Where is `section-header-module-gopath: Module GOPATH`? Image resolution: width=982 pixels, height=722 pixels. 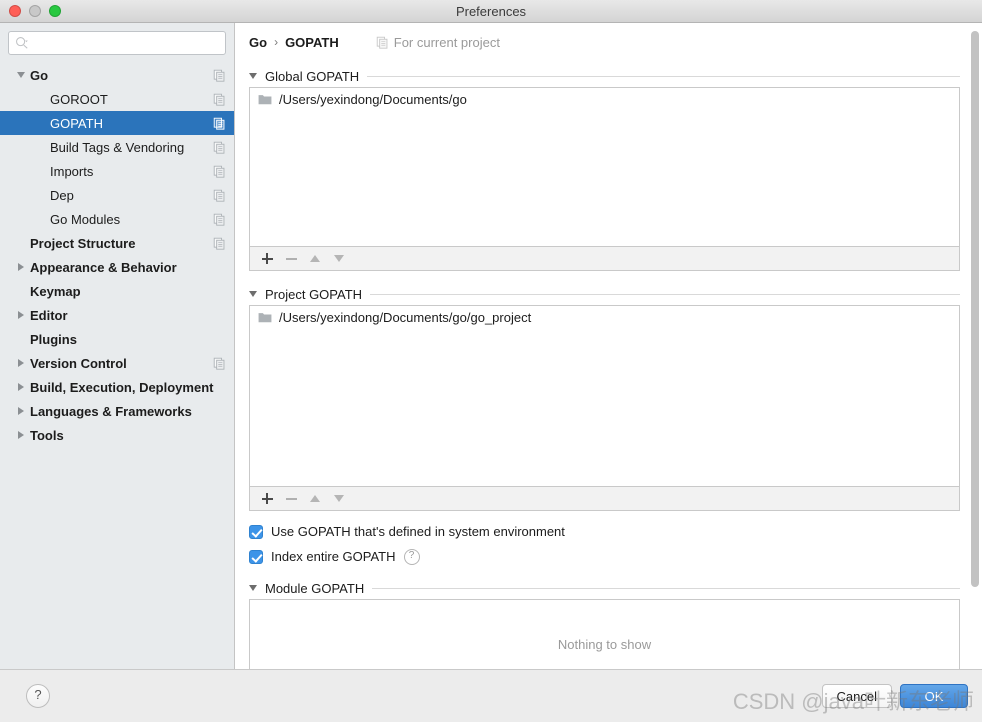
section-header-module-gopath: Module GOPATH is located at coordinates (604, 588).